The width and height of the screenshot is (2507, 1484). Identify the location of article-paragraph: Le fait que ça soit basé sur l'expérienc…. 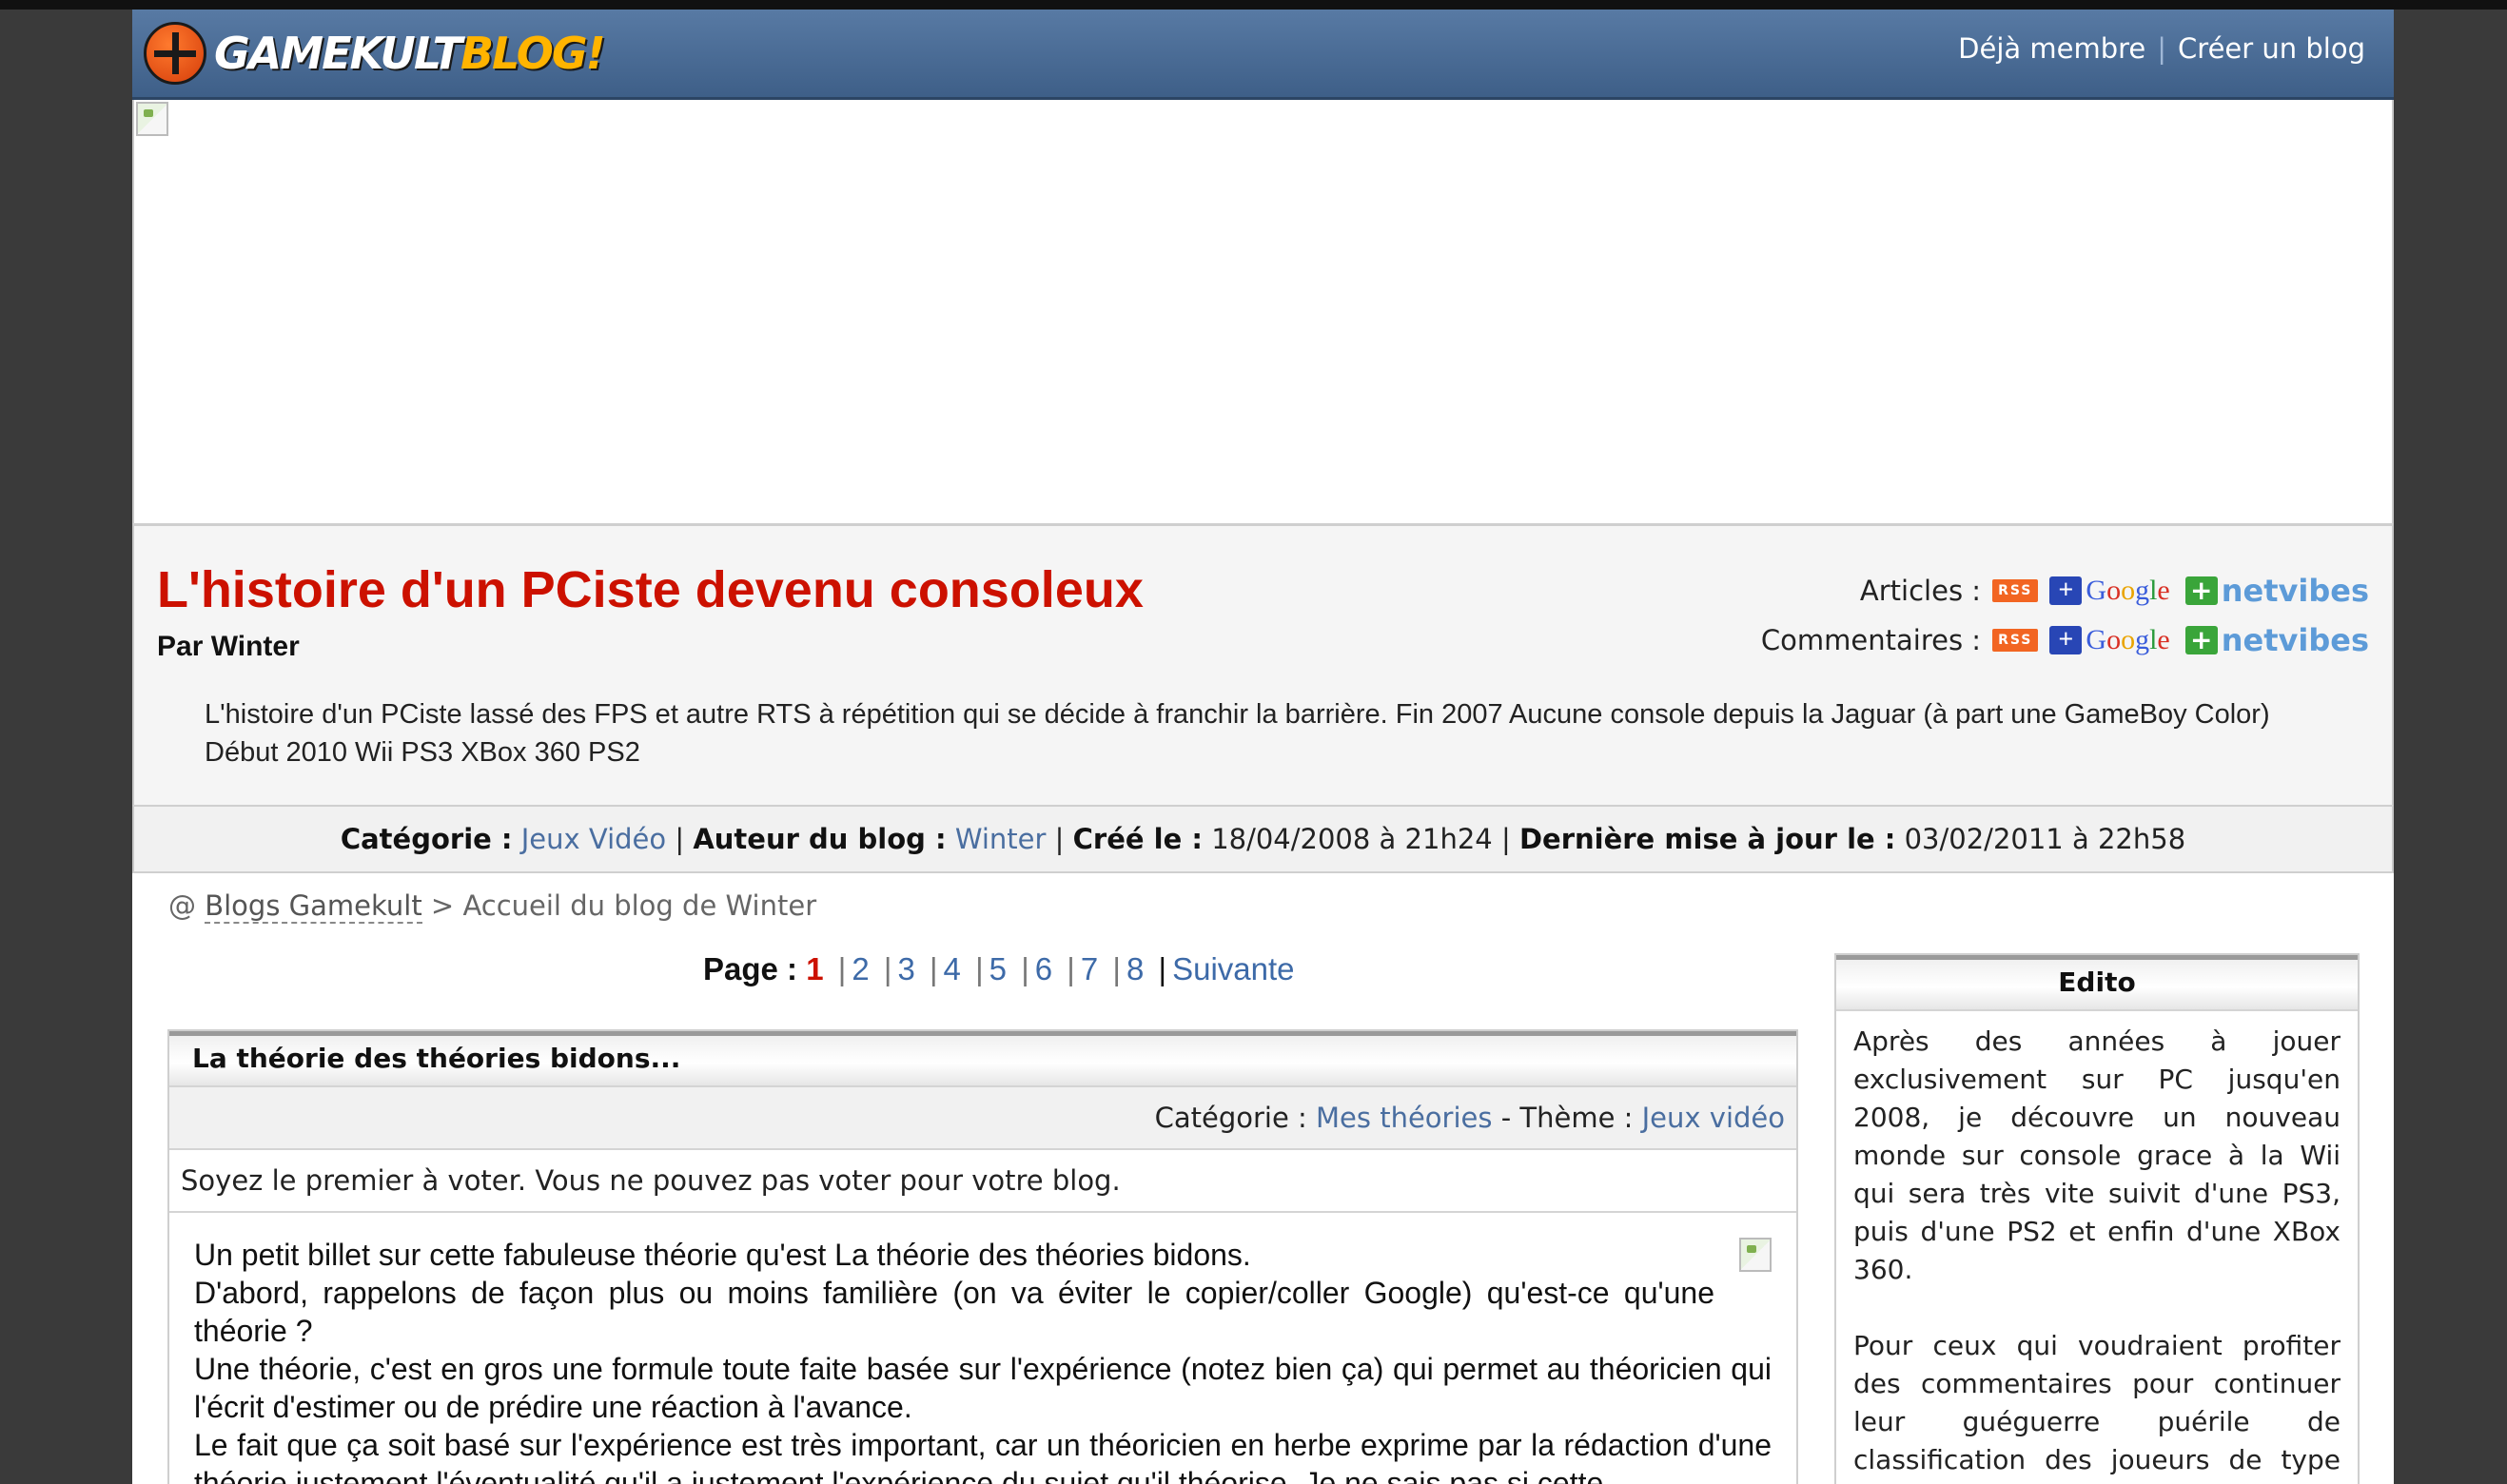
(983, 1456).